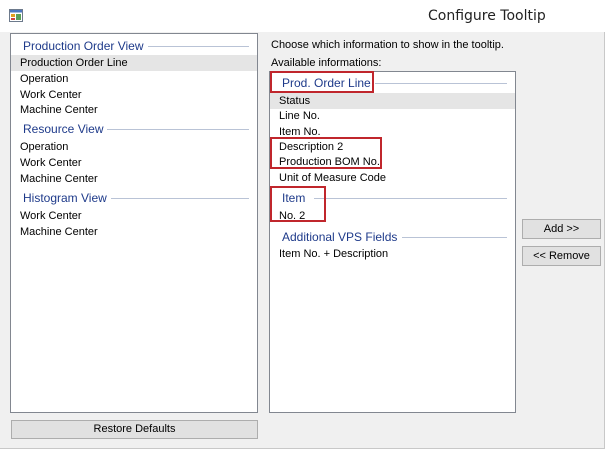 The height and width of the screenshot is (449, 605). What do you see at coordinates (16, 15) in the screenshot?
I see `app-icon` at bounding box center [16, 15].